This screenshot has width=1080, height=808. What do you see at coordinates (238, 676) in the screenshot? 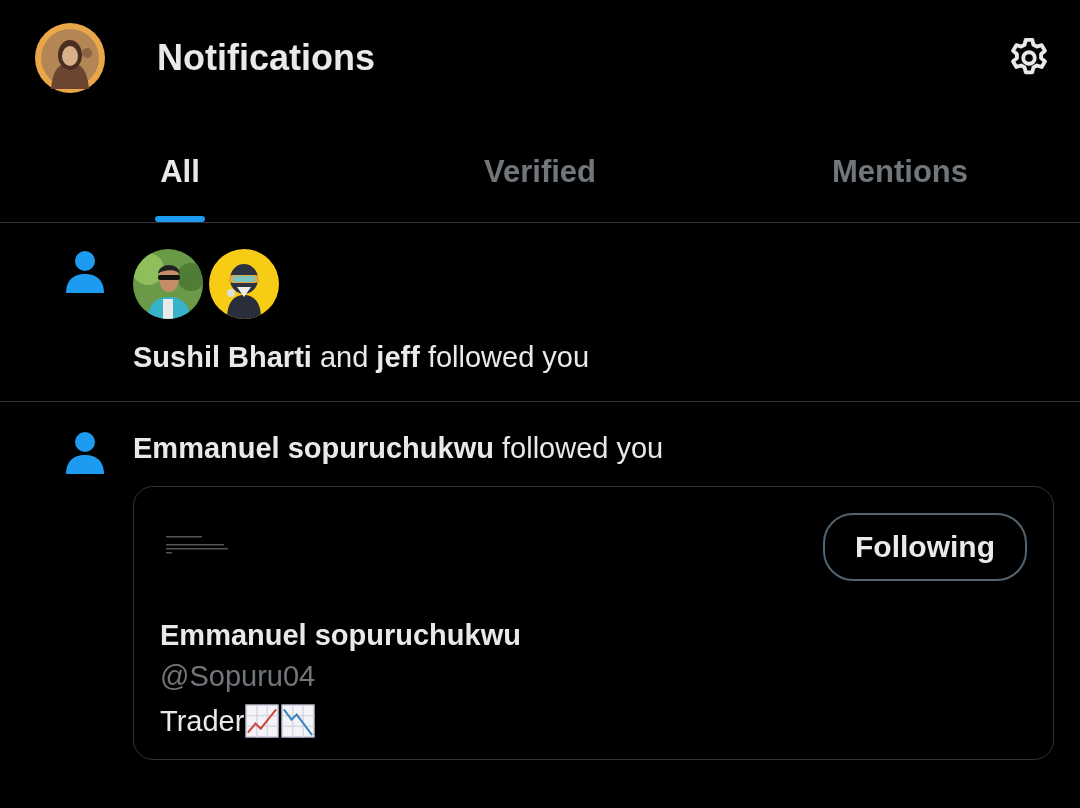
I see `profile-handle: @Sopuru04` at bounding box center [238, 676].